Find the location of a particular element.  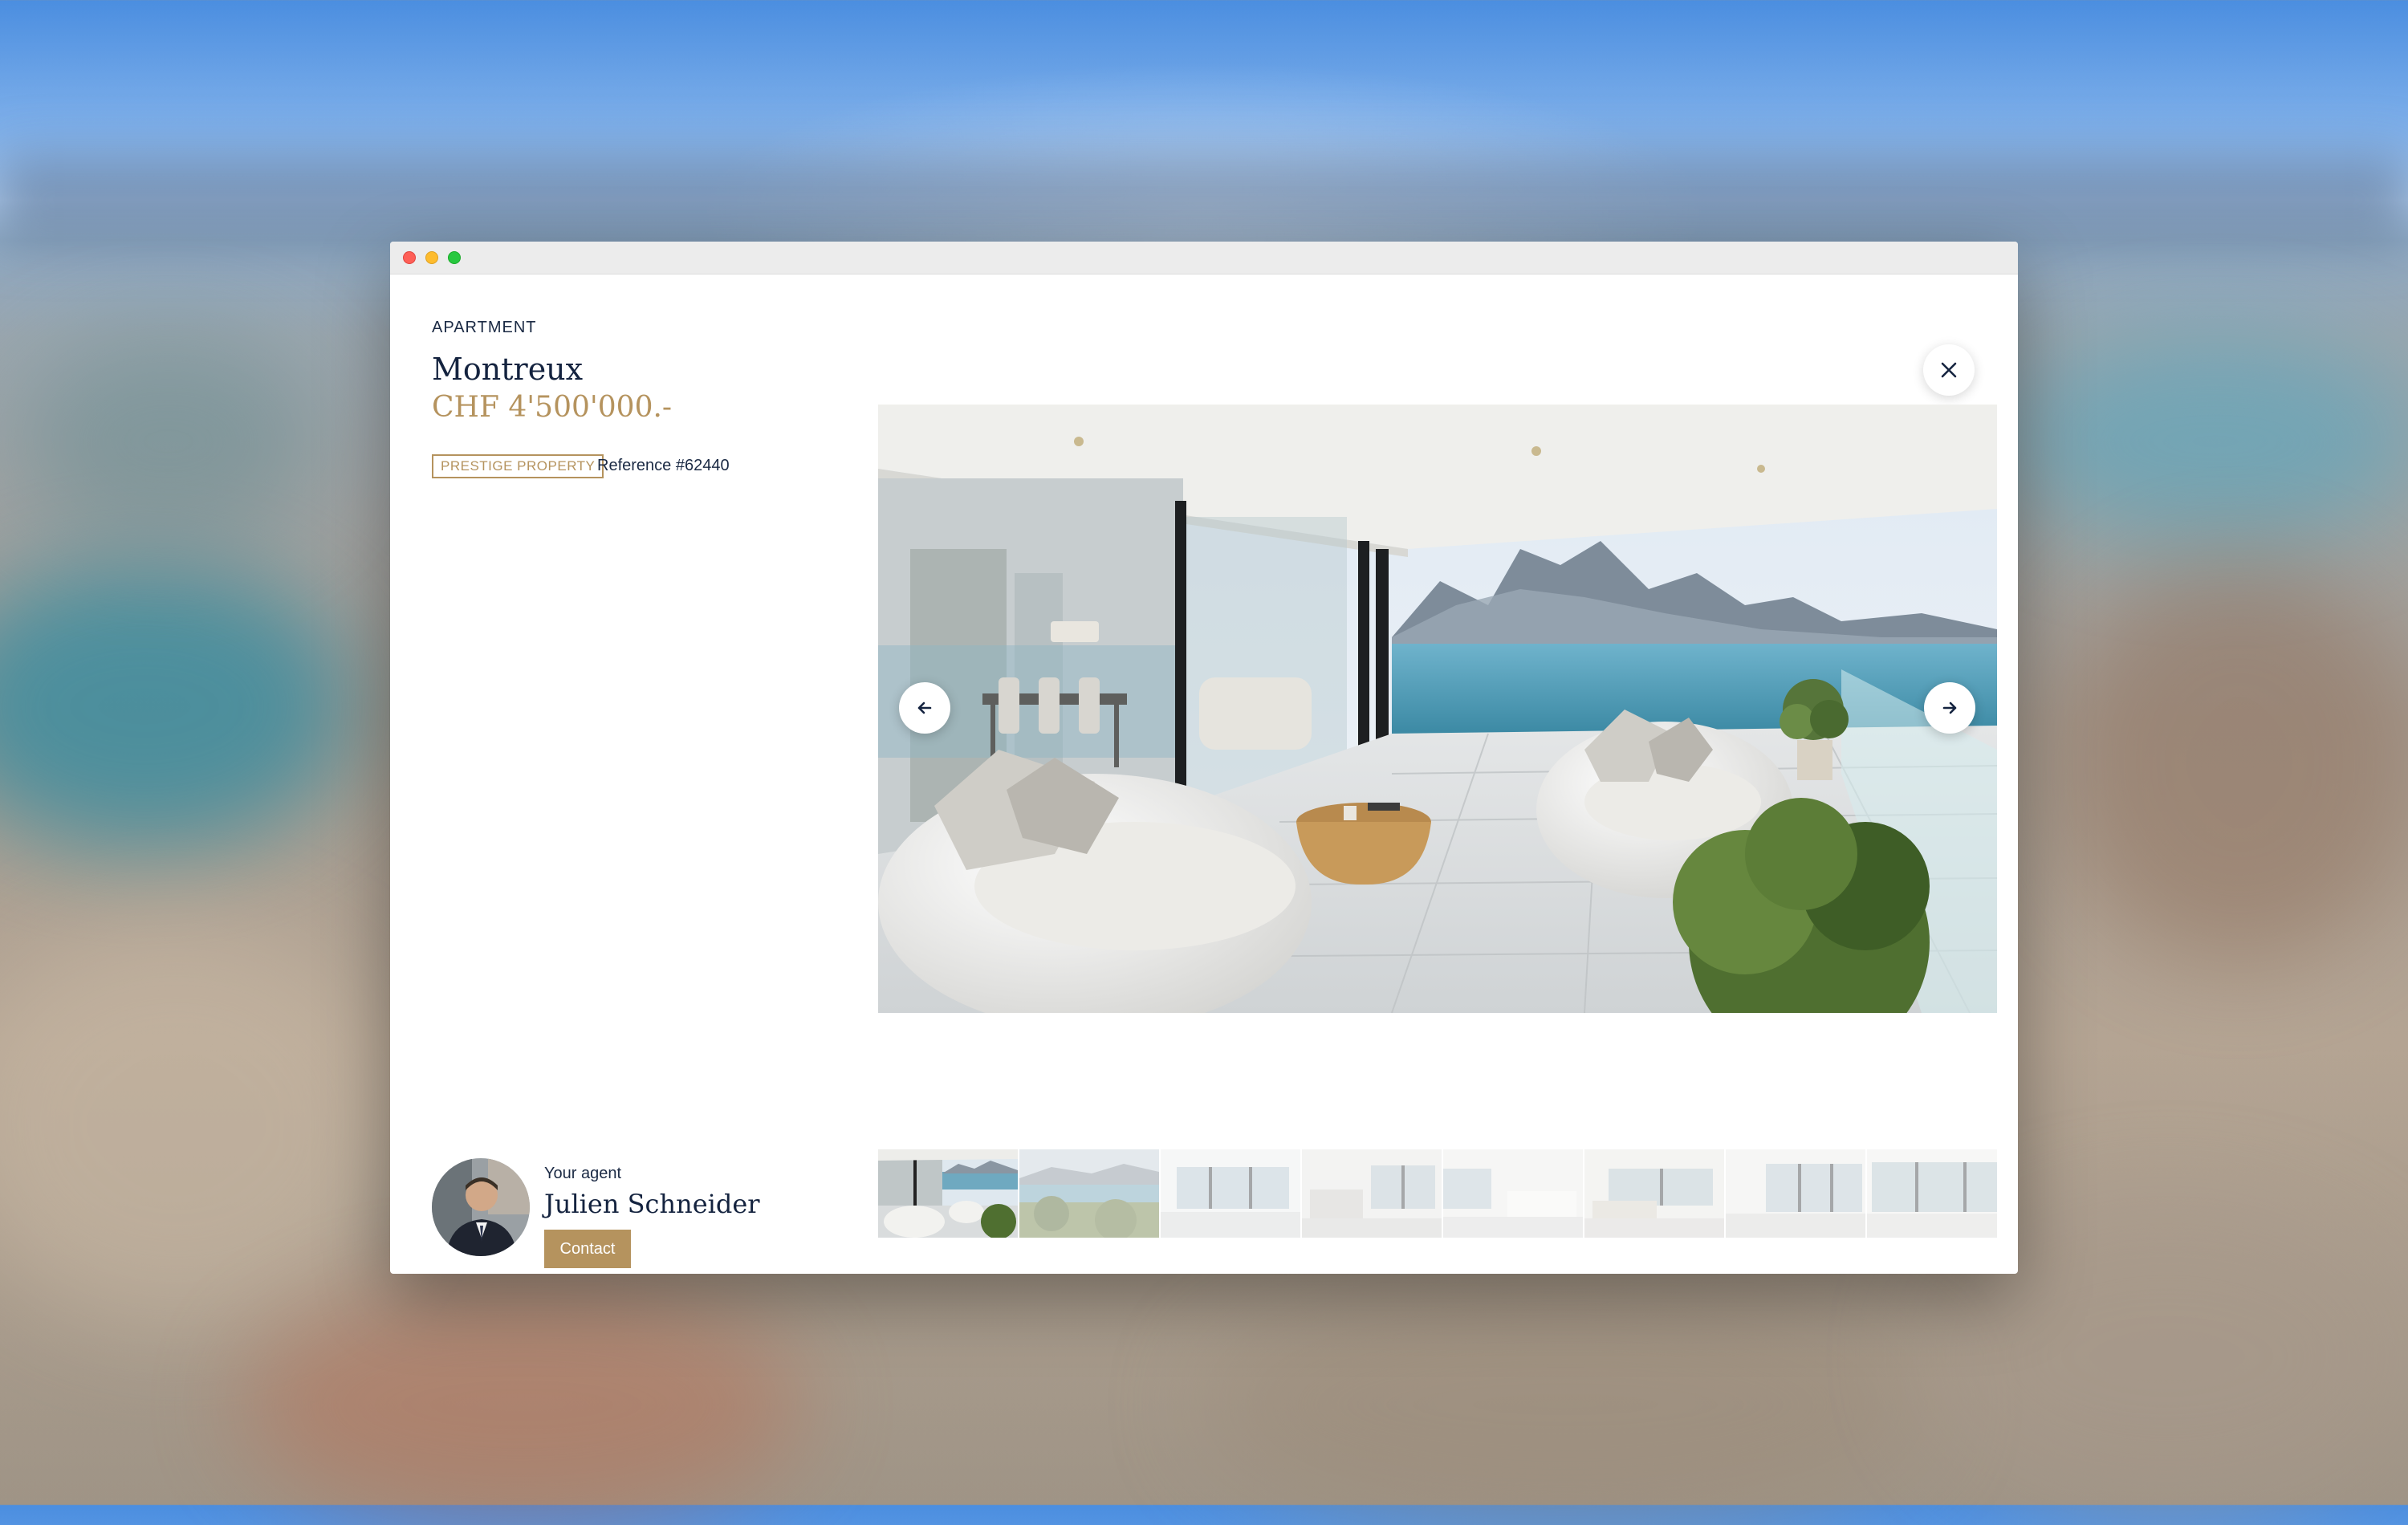

window-close-dot is located at coordinates (409, 258).